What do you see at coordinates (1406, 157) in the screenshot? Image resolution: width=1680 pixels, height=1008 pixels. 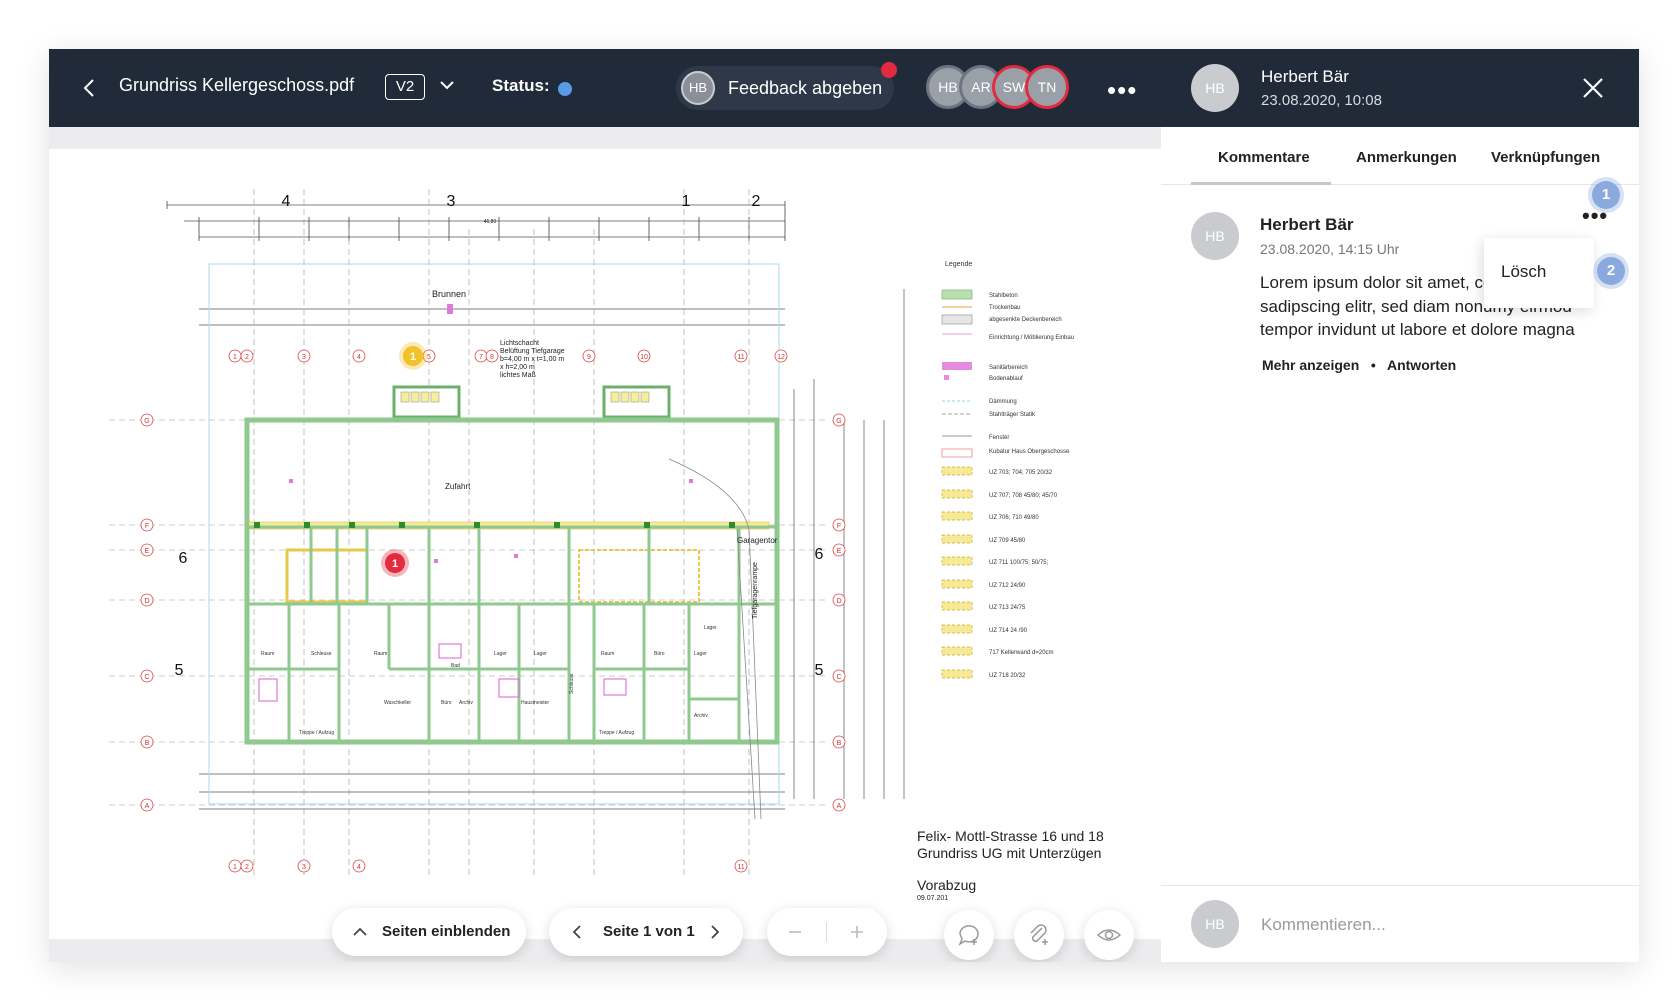 I see `tab-anmerkungen: Anmerkungen` at bounding box center [1406, 157].